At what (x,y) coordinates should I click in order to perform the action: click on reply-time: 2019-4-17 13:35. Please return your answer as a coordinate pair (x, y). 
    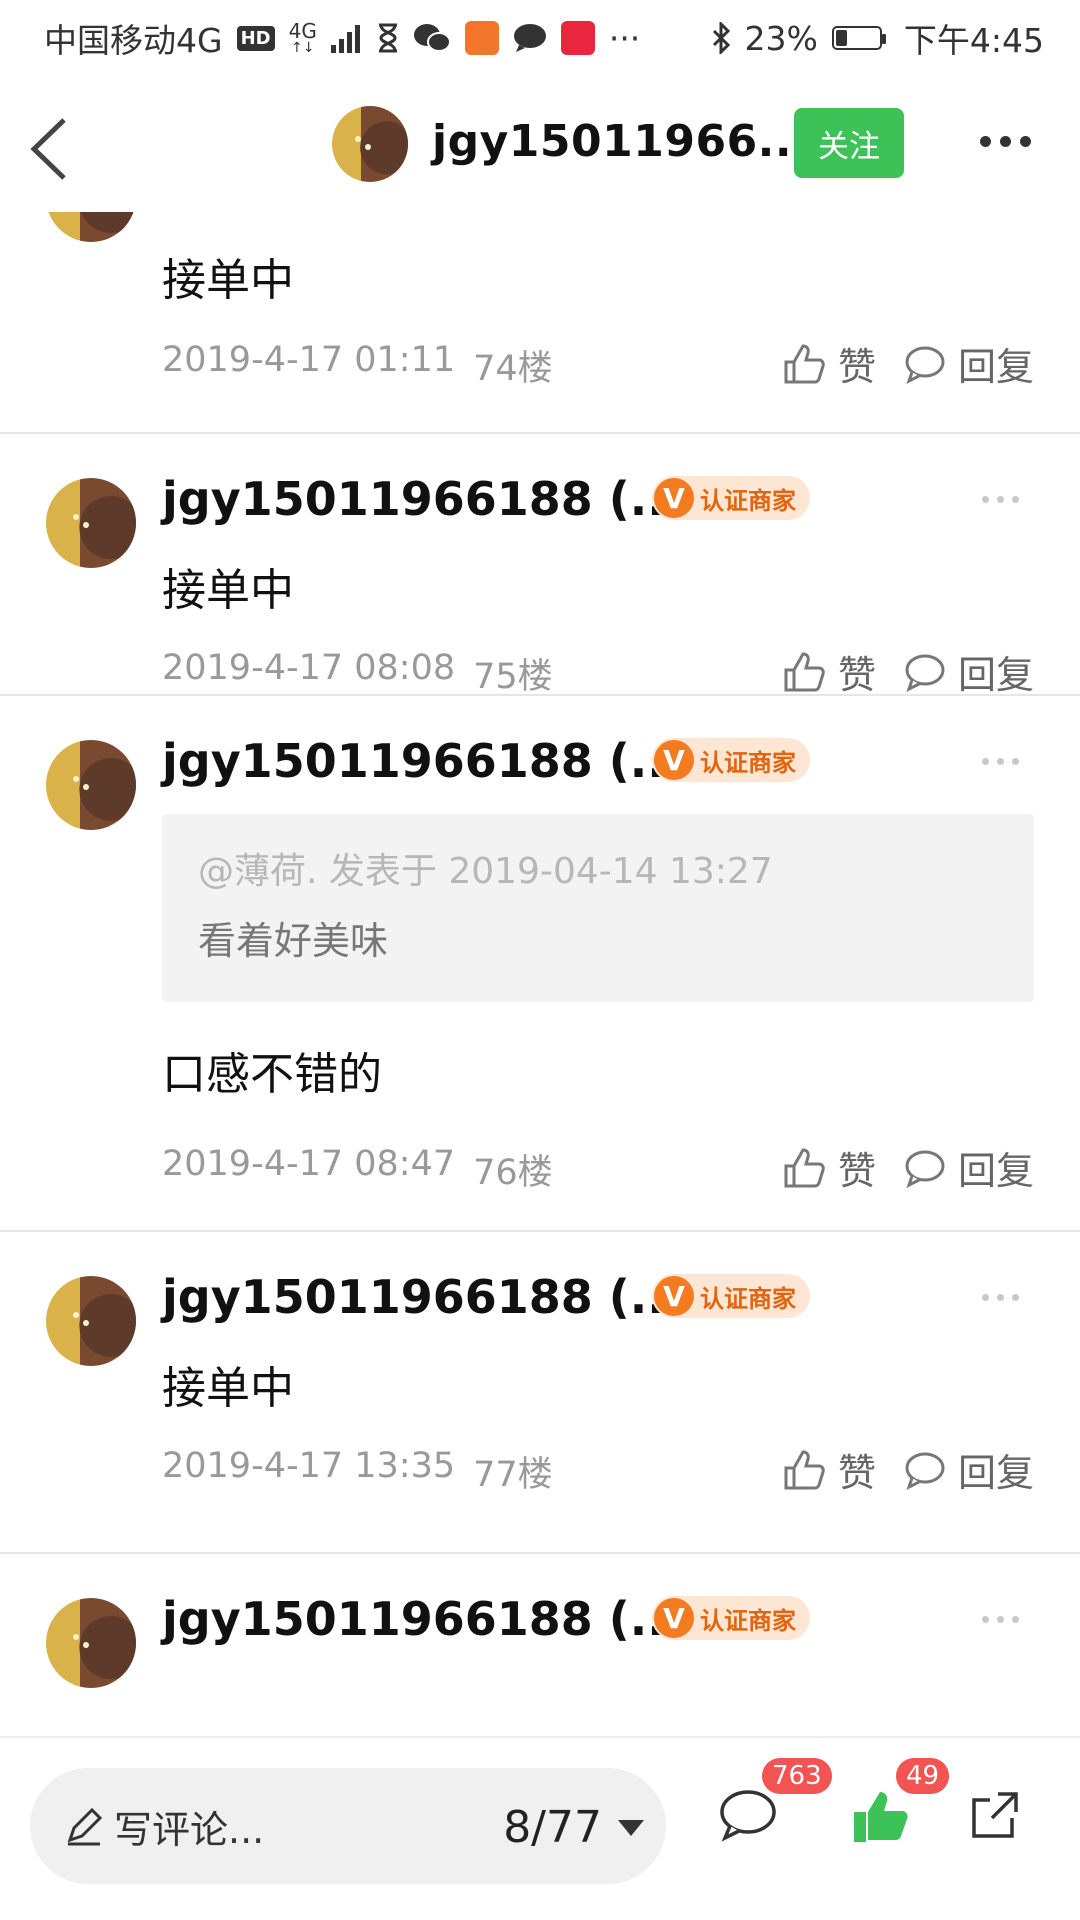
    Looking at the image, I should click on (309, 1466).